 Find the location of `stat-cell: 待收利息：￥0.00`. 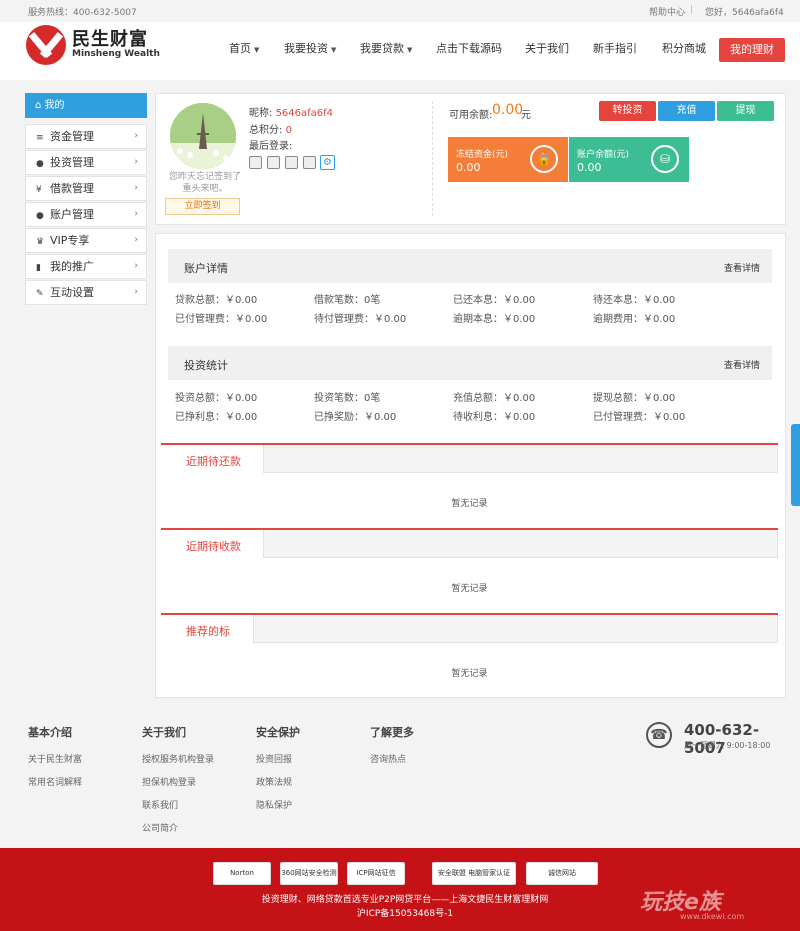

stat-cell: 待收利息：￥0.00 is located at coordinates (494, 417).